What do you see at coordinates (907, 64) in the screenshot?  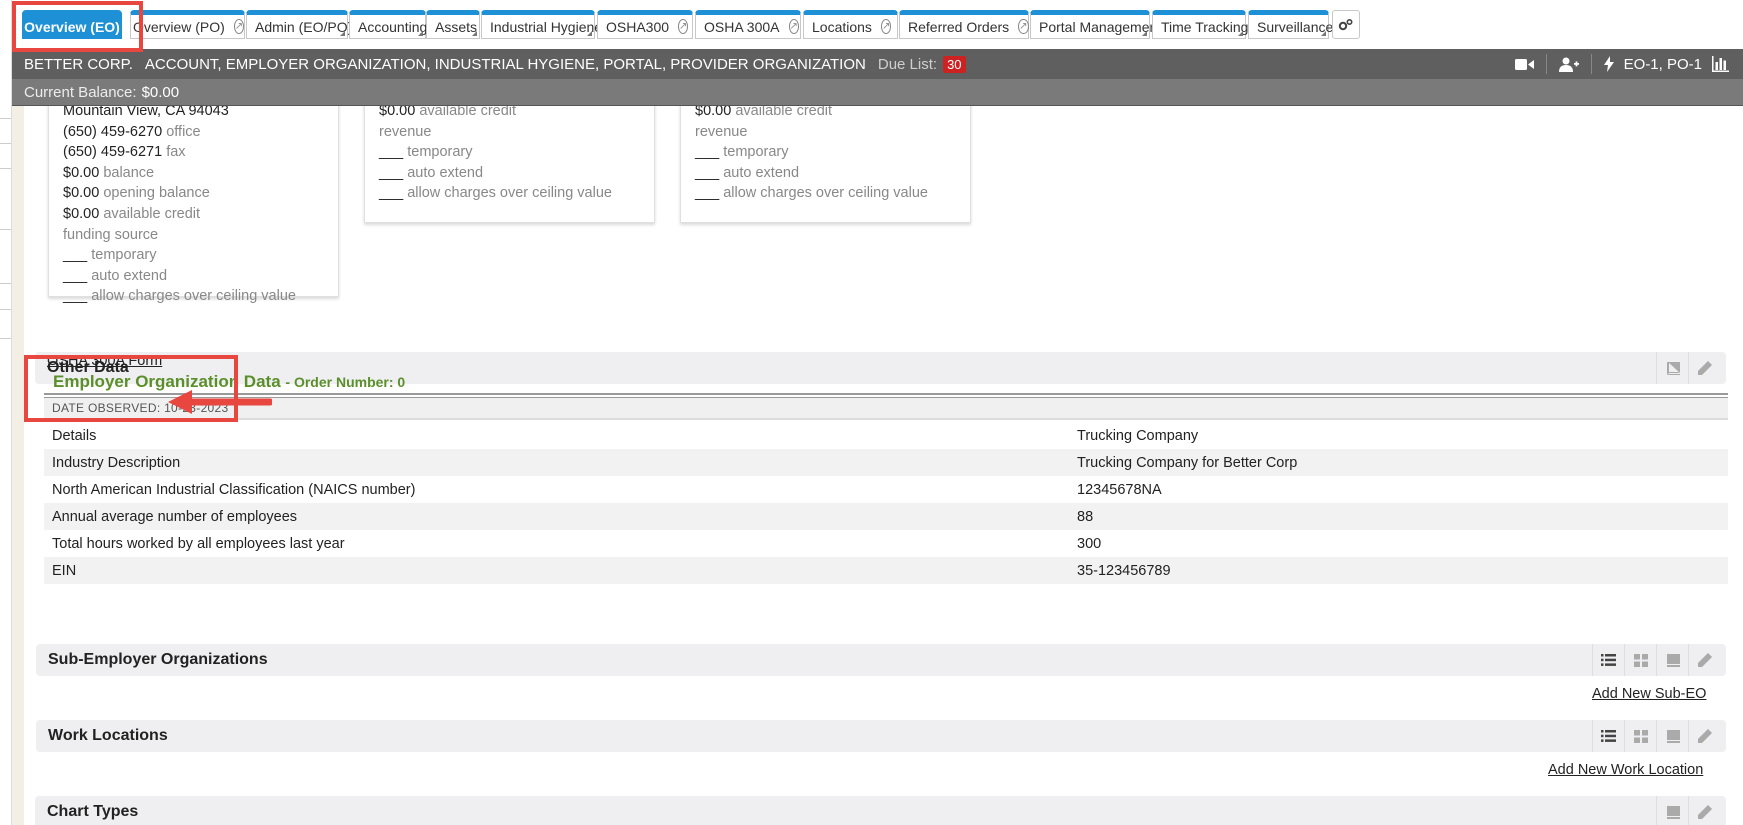 I see `due-list-label: Due List:` at bounding box center [907, 64].